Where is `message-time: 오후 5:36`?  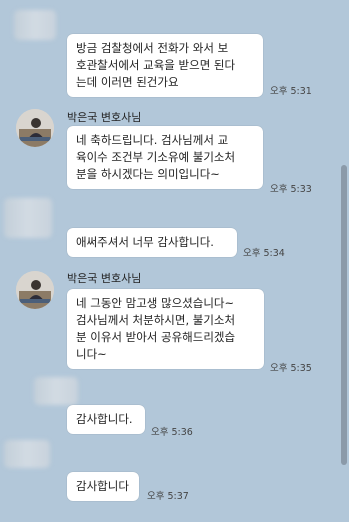
message-time: 오후 5:36 is located at coordinates (172, 432).